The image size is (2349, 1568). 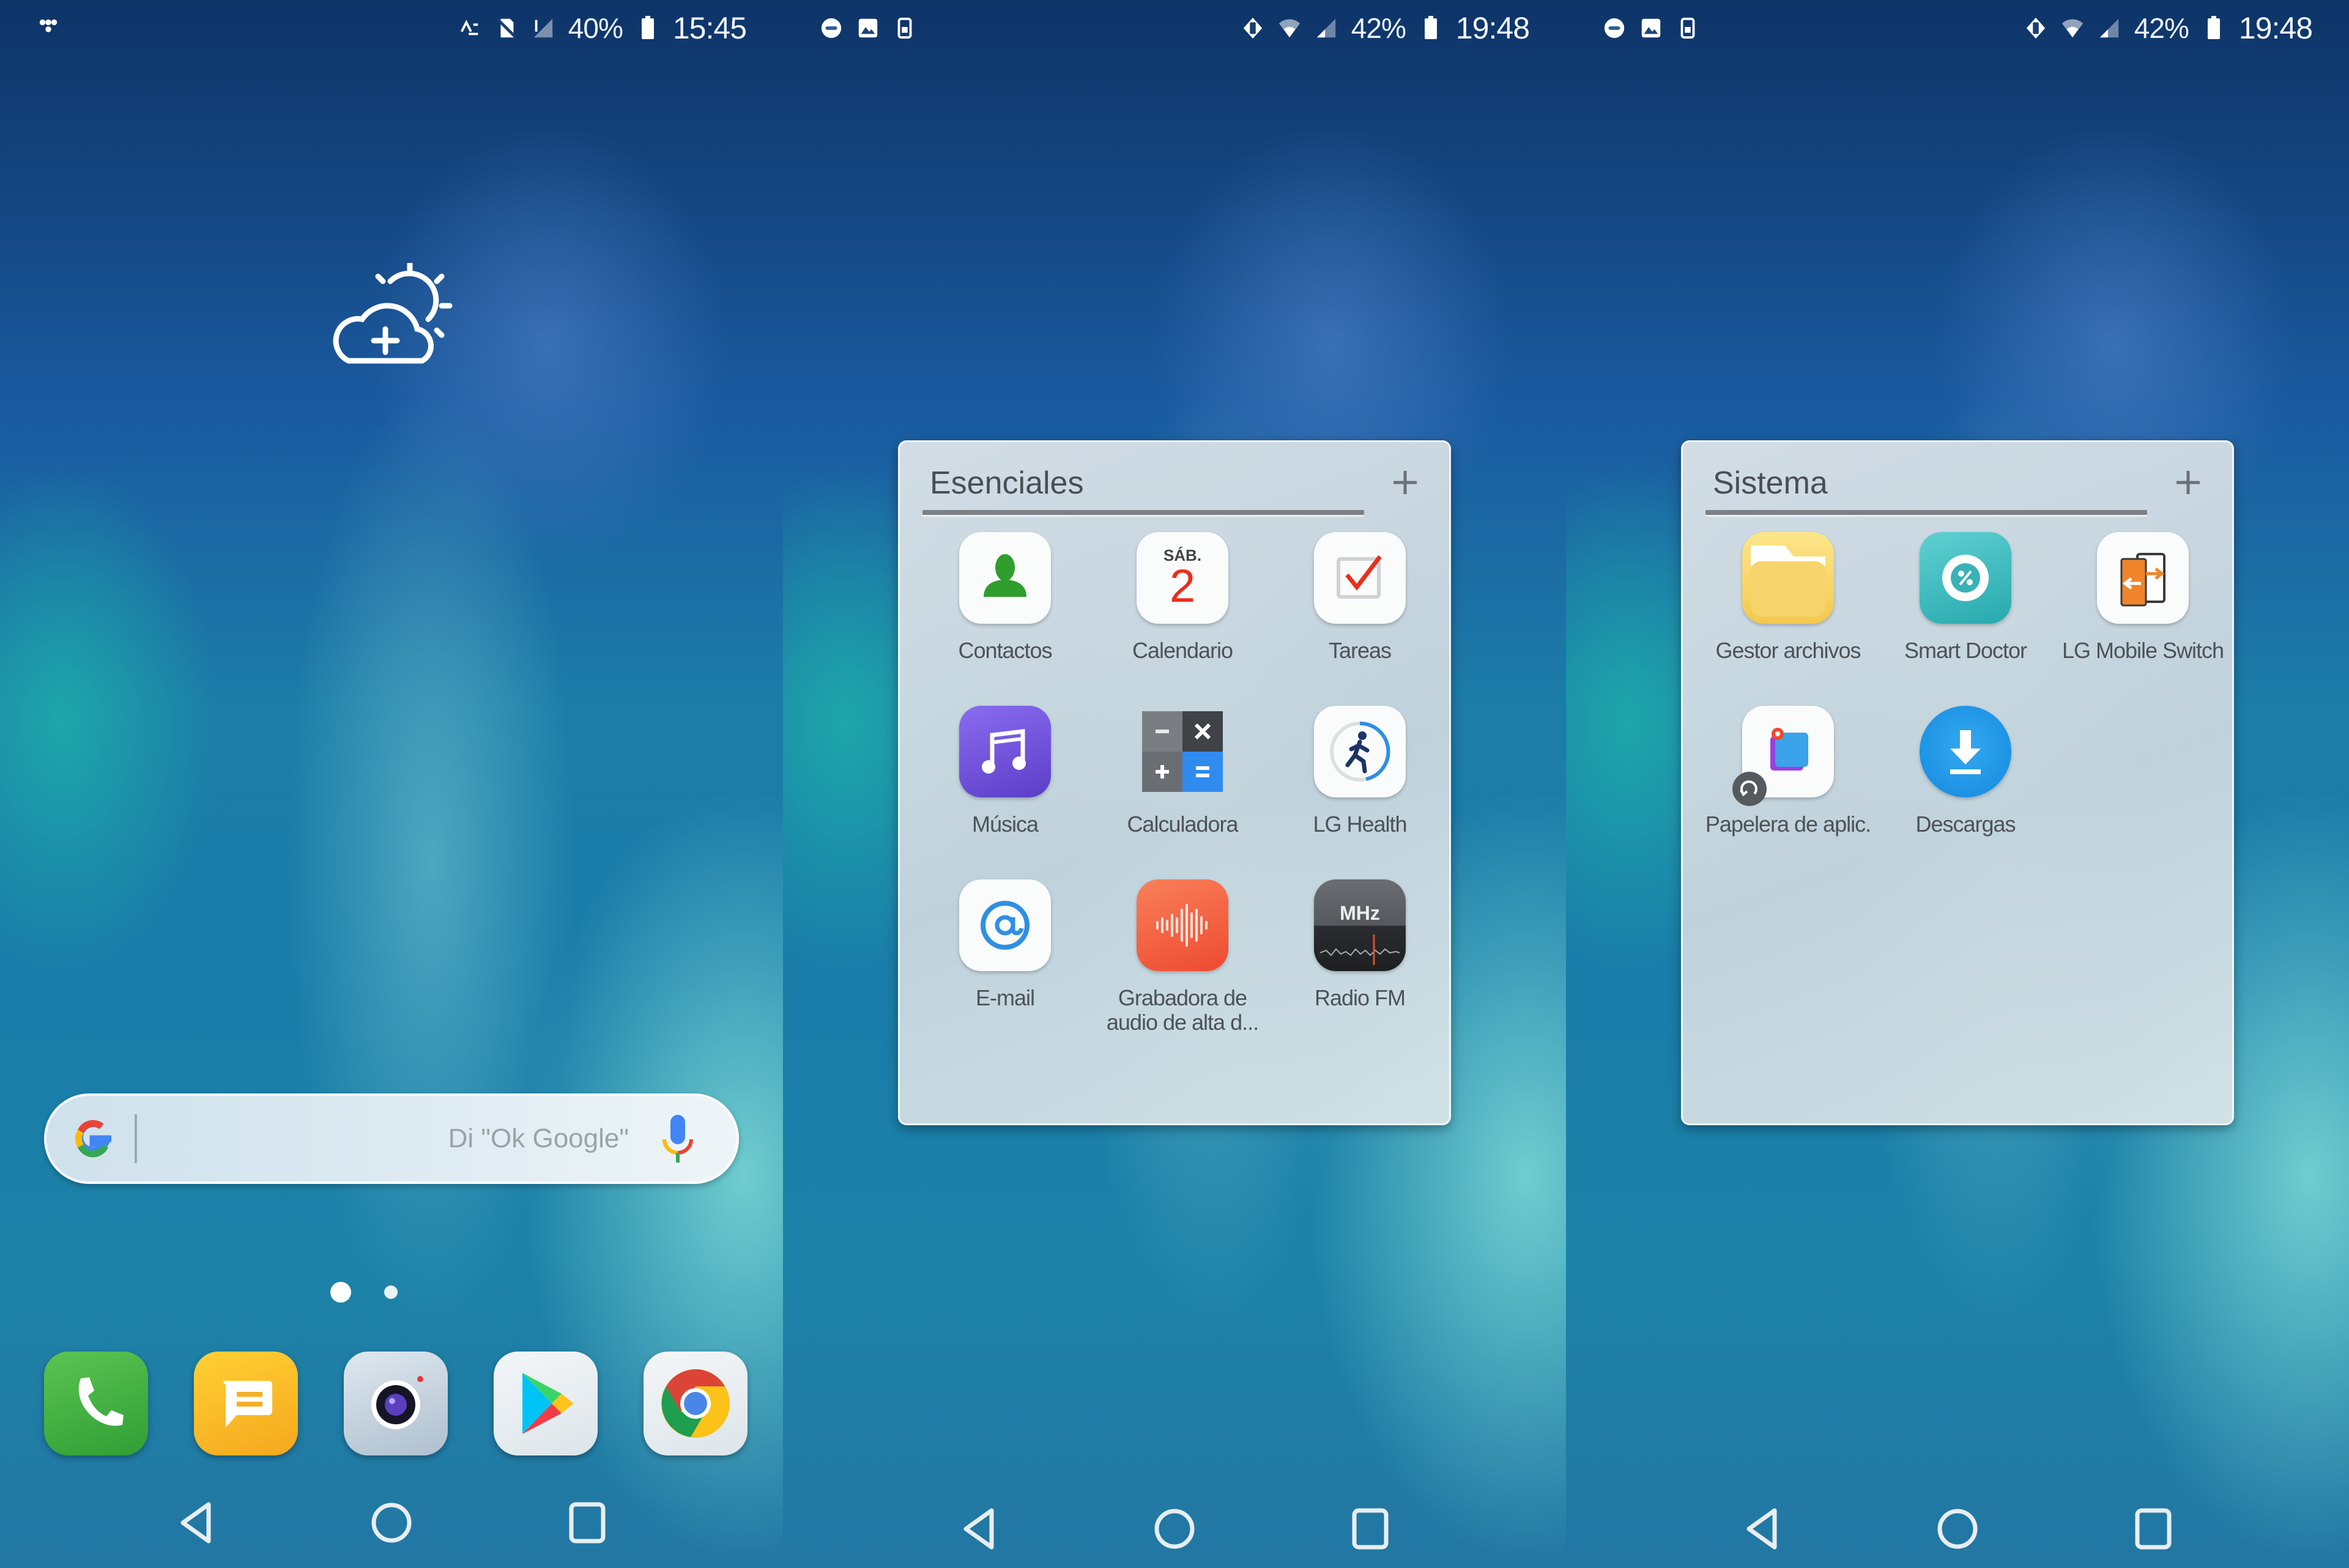 What do you see at coordinates (2142, 580) in the screenshot?
I see `mobile-switch-icon` at bounding box center [2142, 580].